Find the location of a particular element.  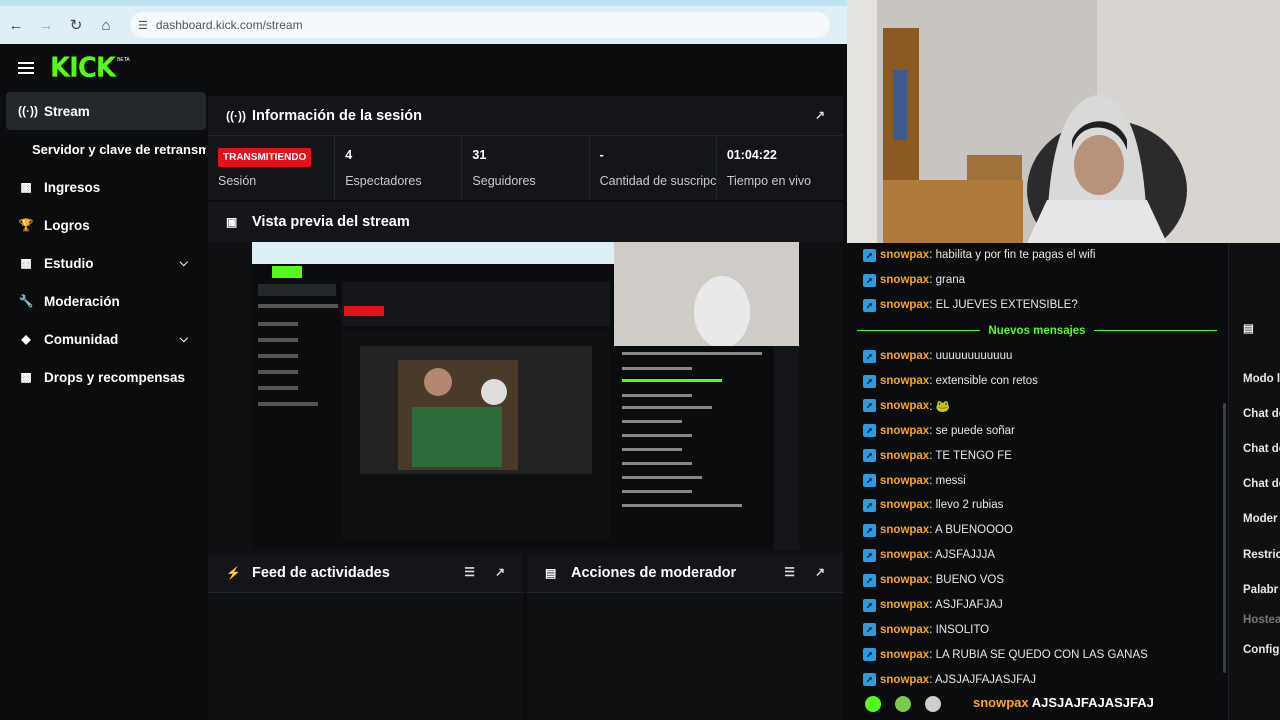

activity-feed-header: ⚡ Feed de actividades ☰ ↗ is located at coordinates (365, 573).